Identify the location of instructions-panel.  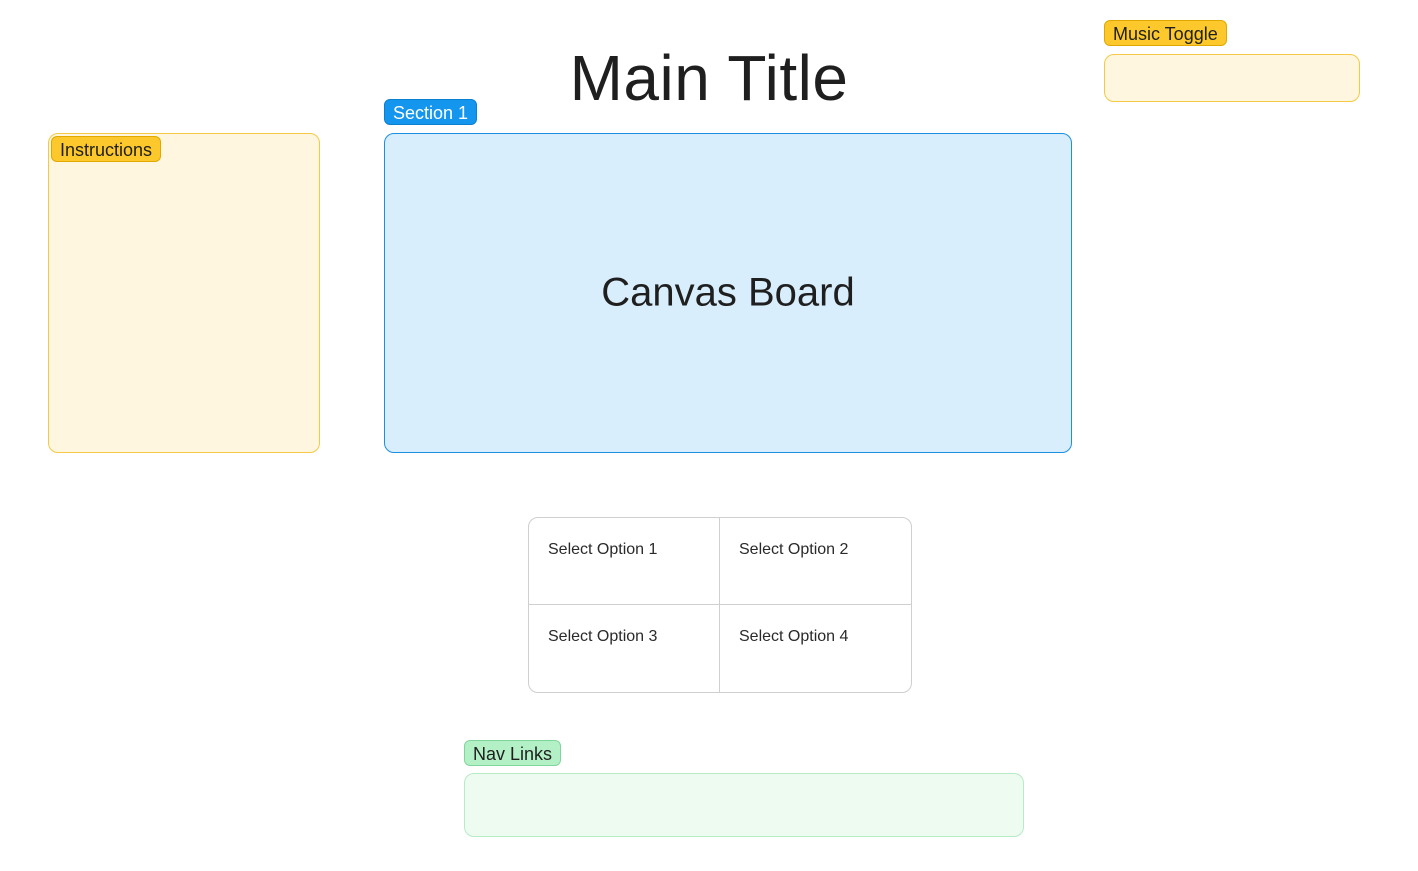
(184, 293).